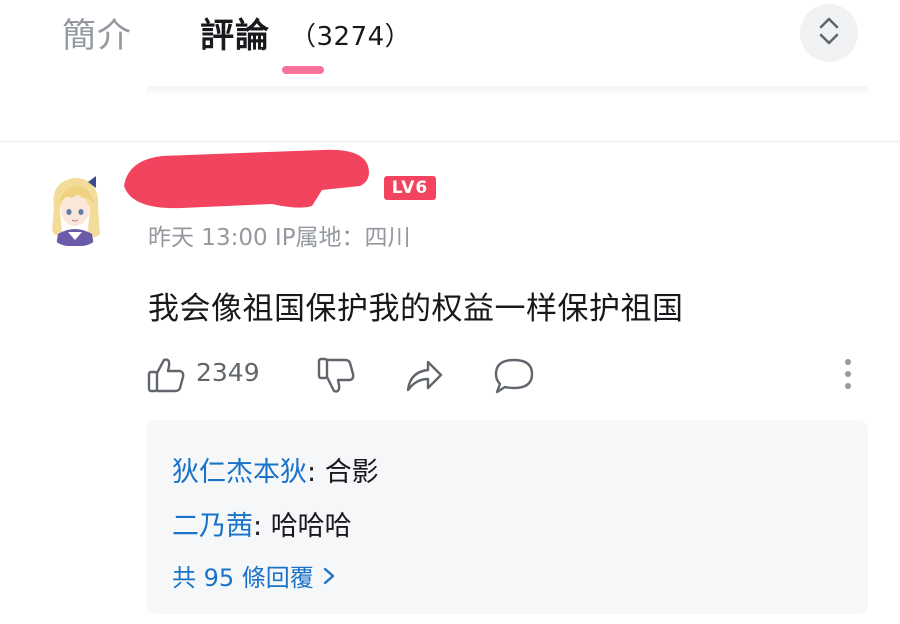 This screenshot has width=900, height=624. I want to click on like-count: 2349, so click(228, 372).